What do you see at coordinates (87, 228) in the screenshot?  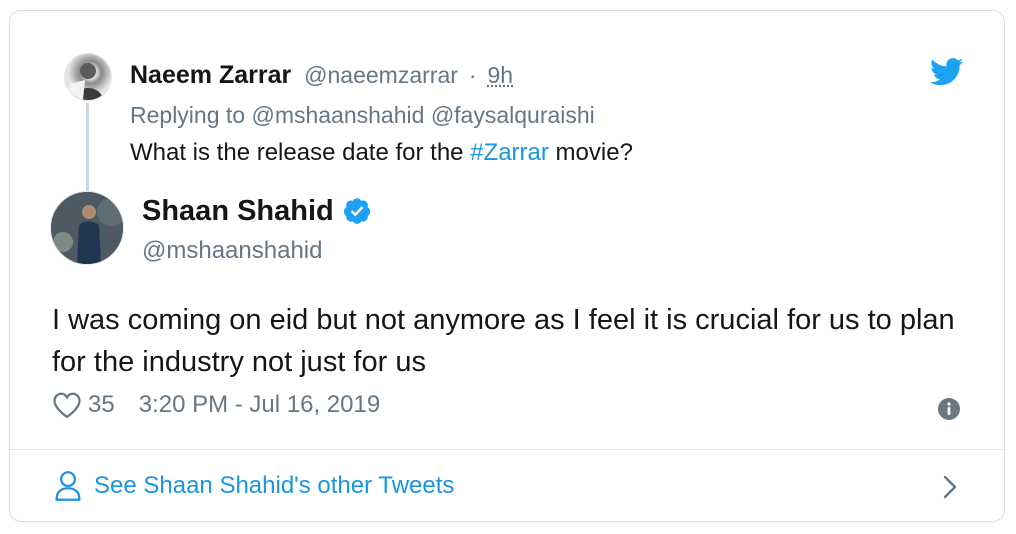 I see `main-author-avatar` at bounding box center [87, 228].